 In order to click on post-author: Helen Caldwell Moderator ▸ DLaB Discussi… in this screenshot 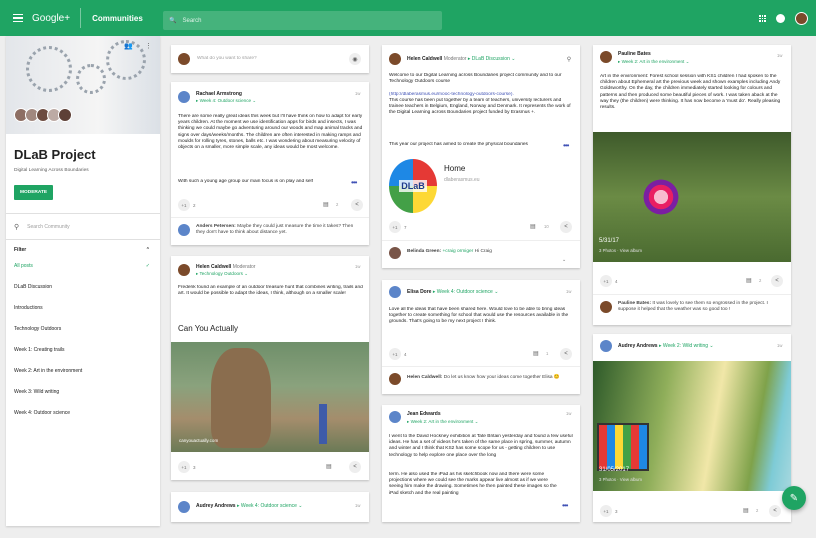, I will do `click(461, 59)`.